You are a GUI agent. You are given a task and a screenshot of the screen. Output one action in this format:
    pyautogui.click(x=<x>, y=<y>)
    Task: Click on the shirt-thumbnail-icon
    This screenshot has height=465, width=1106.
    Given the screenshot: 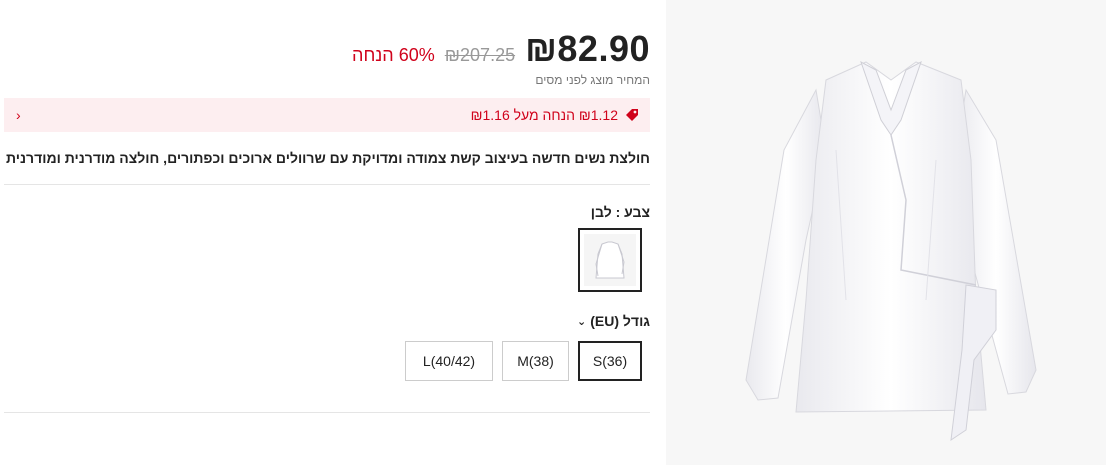 What is the action you would take?
    pyautogui.click(x=610, y=260)
    